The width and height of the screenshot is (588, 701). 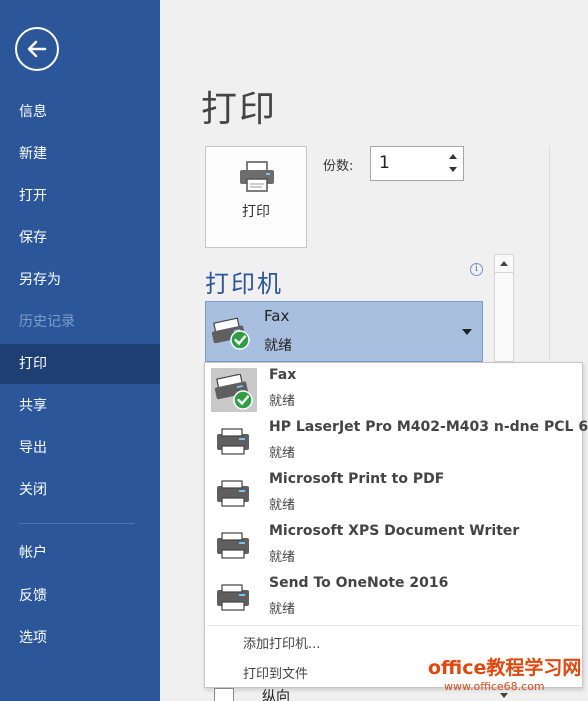 I want to click on printer-select: Fax 就绪, so click(x=344, y=331).